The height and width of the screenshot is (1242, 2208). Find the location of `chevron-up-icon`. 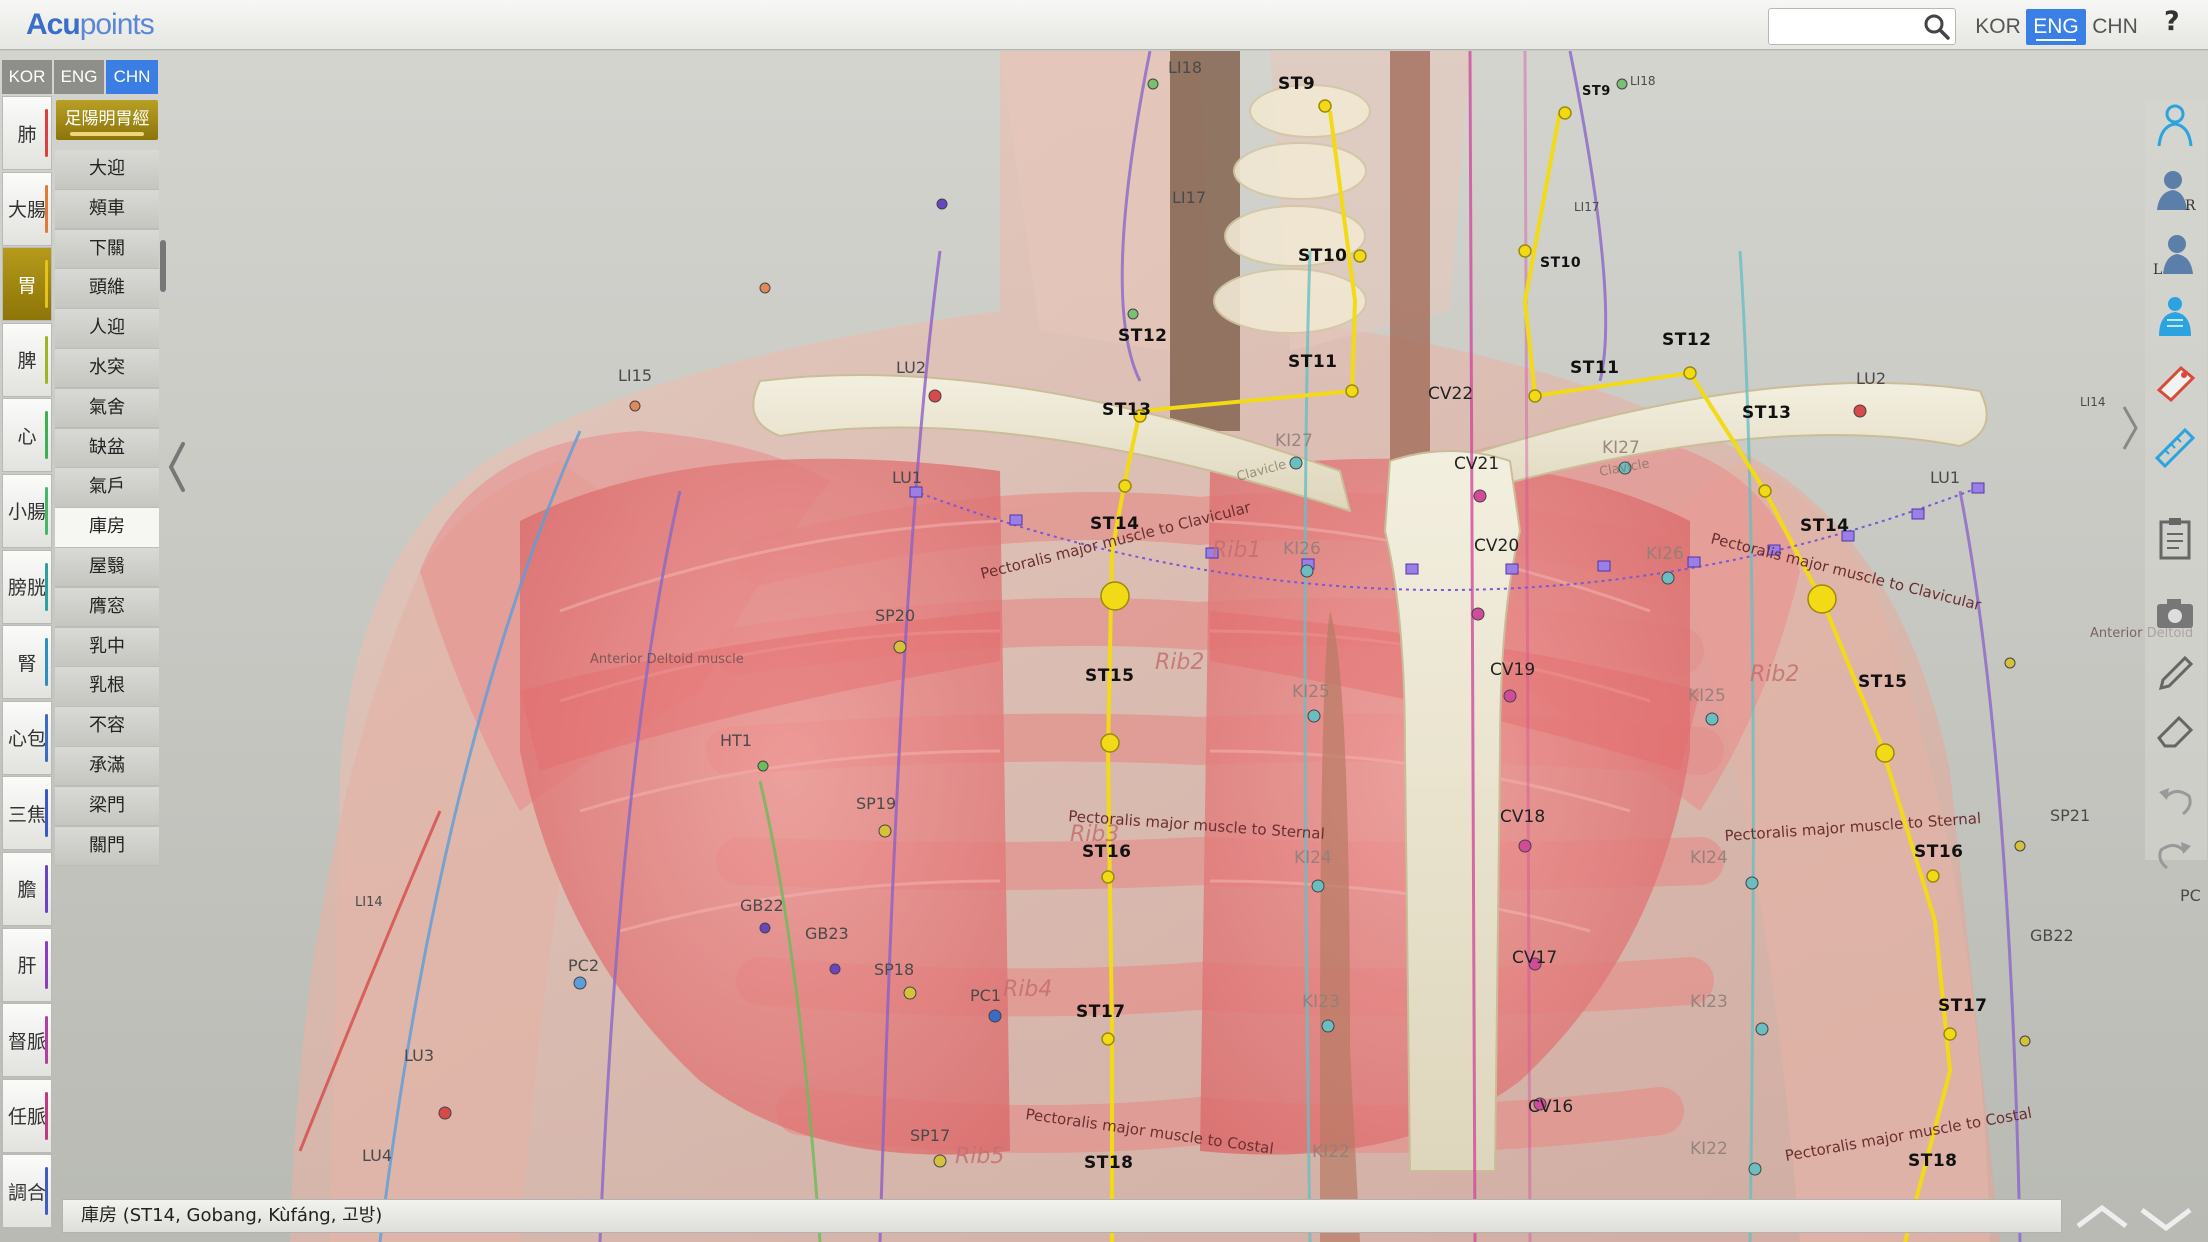

chevron-up-icon is located at coordinates (2102, 1216).